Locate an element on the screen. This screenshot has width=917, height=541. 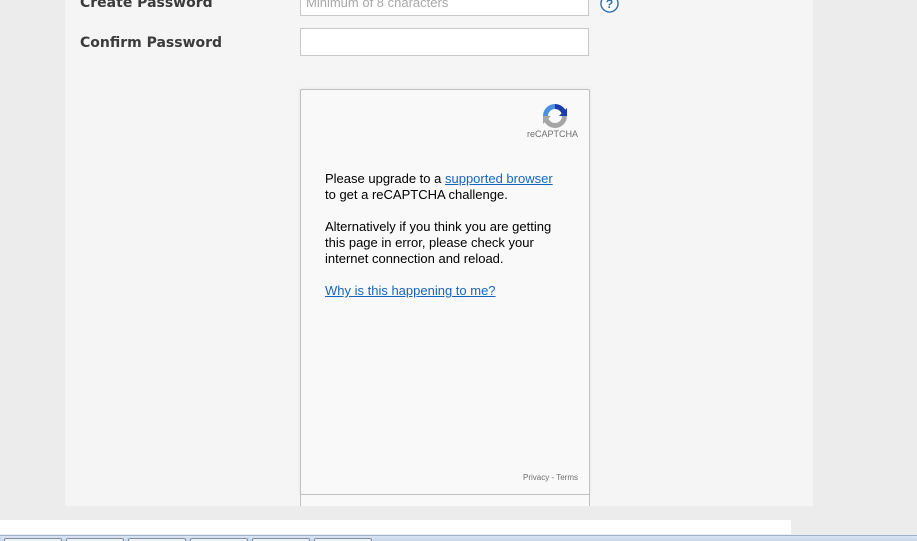
confirm-password-input is located at coordinates (444, 42).